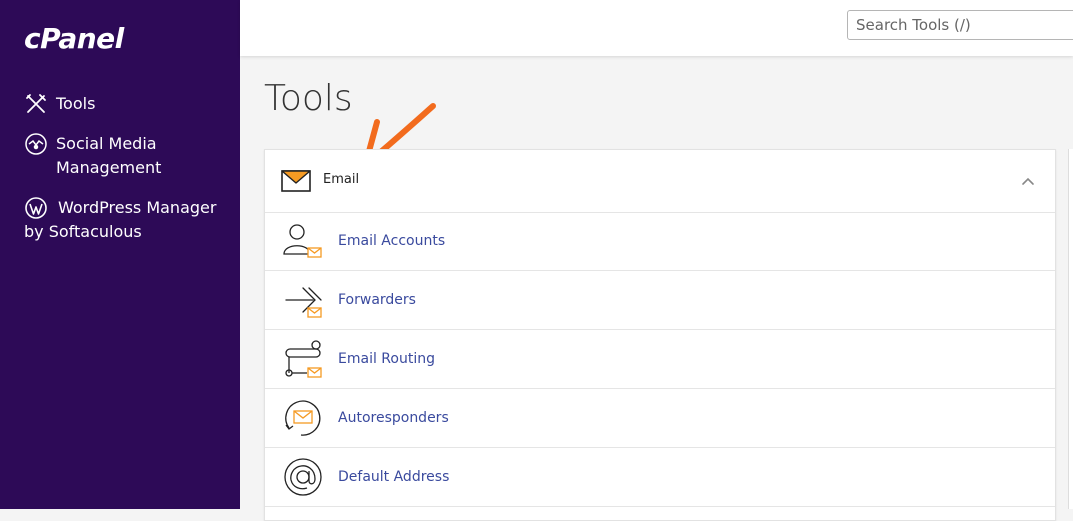  What do you see at coordinates (303, 302) in the screenshot?
I see `forwarders-icon` at bounding box center [303, 302].